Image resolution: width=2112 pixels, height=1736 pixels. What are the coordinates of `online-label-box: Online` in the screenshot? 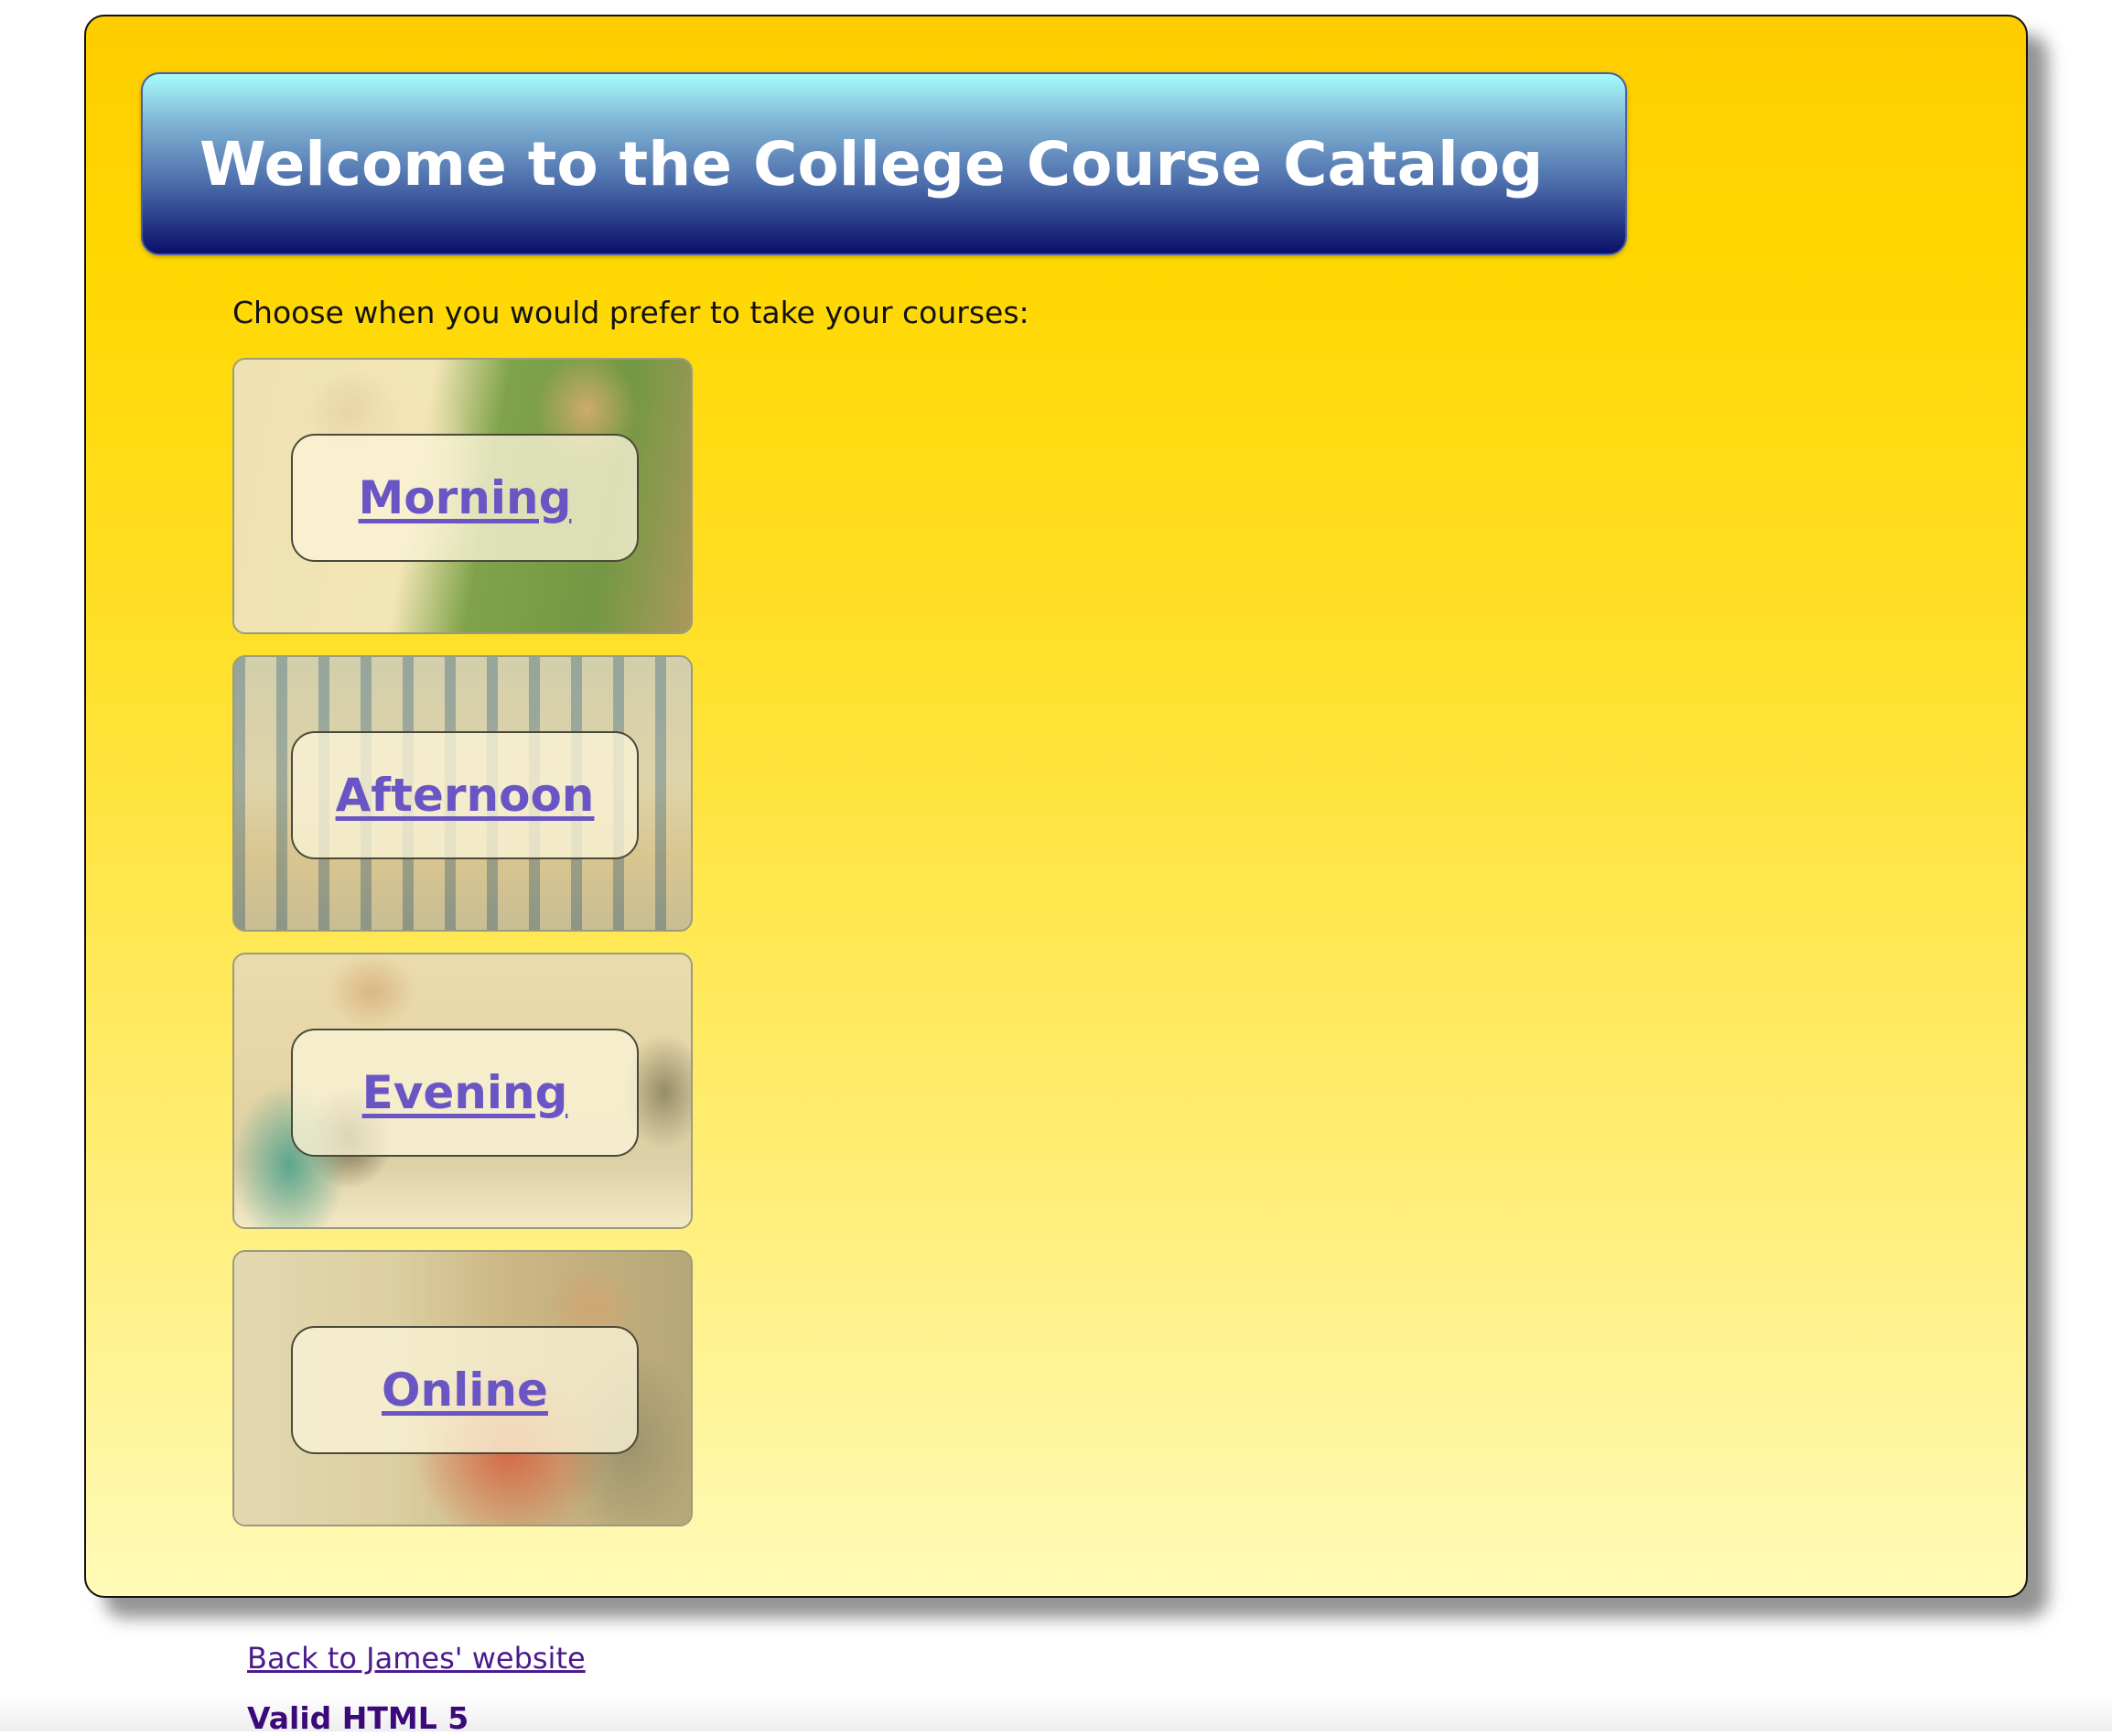 It's located at (465, 1390).